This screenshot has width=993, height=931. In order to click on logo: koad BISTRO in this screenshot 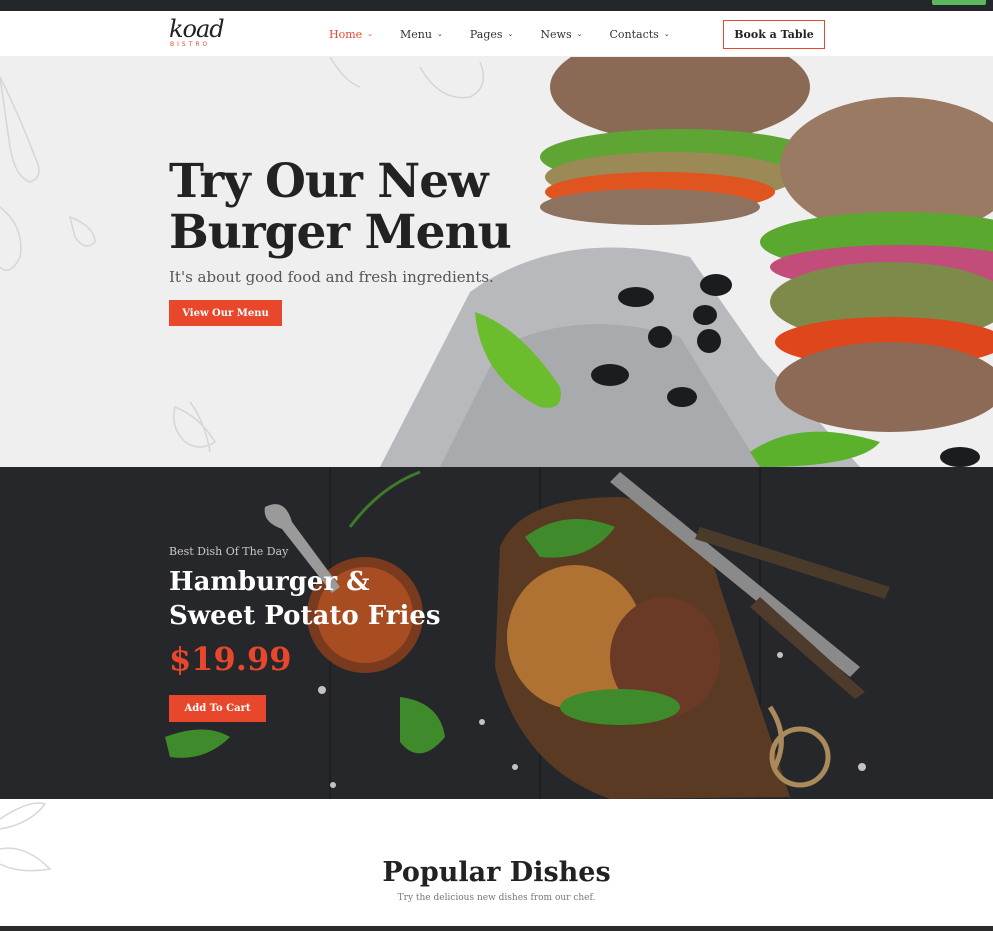, I will do `click(199, 35)`.